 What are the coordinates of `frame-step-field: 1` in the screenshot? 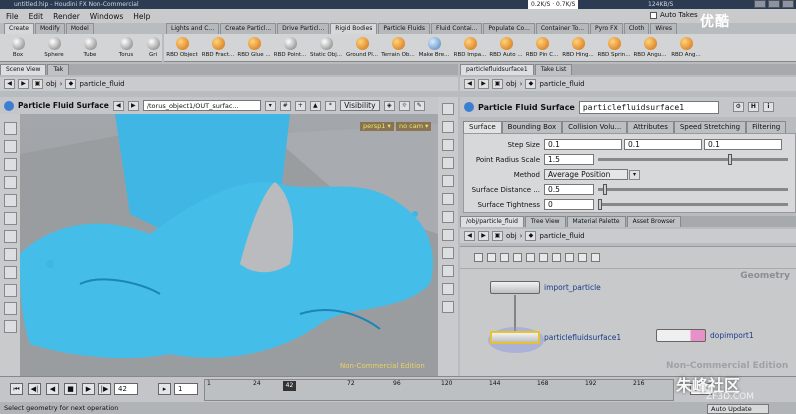 It's located at (186, 389).